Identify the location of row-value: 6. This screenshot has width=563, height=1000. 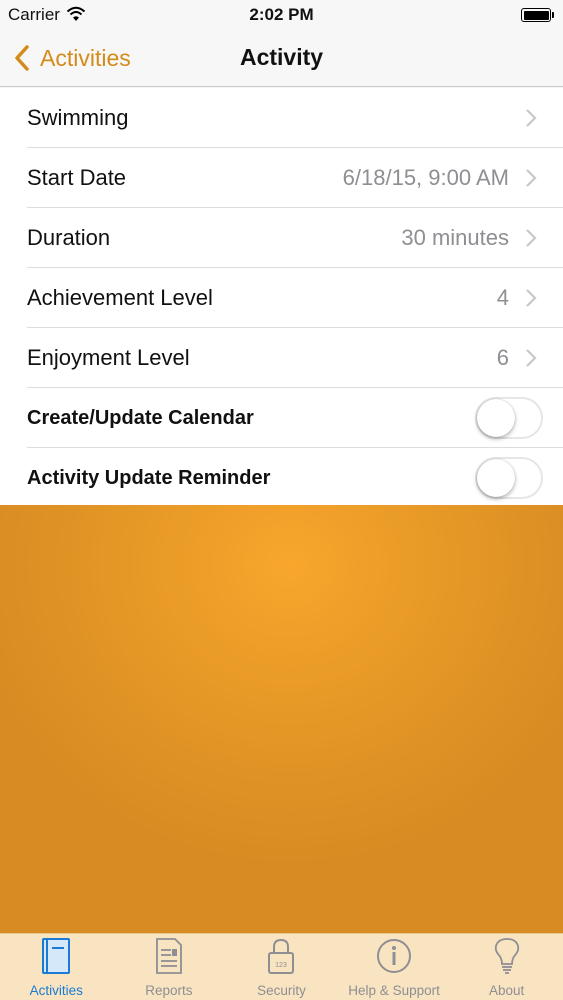
(502, 357).